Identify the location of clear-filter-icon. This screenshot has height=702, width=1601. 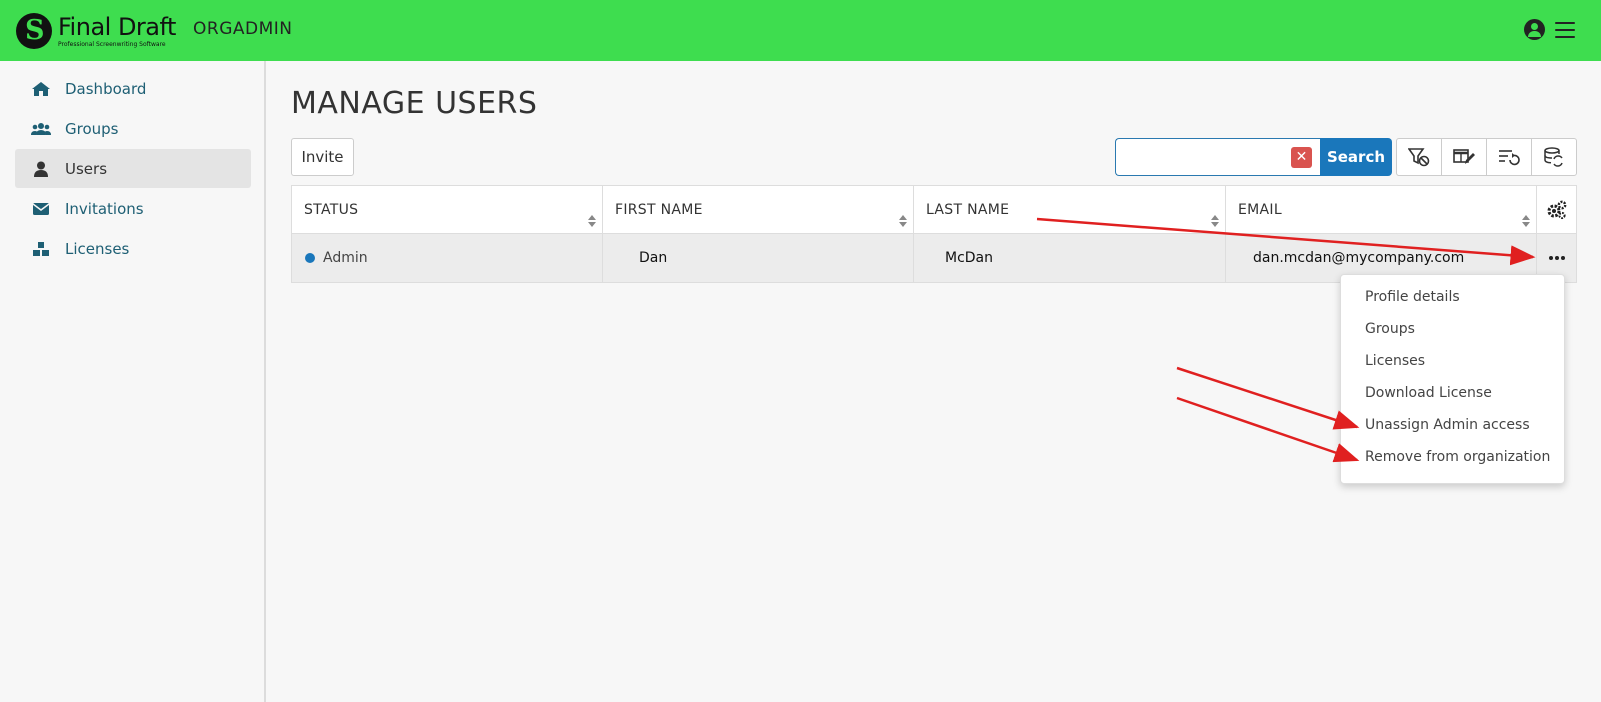
(1419, 157).